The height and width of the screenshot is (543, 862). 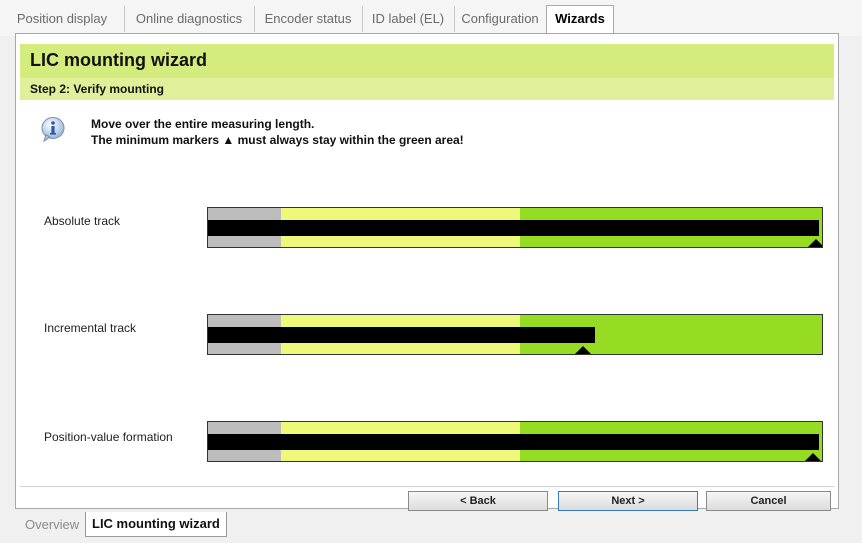 I want to click on button-row: < Back Next > Cancel, so click(x=427, y=498).